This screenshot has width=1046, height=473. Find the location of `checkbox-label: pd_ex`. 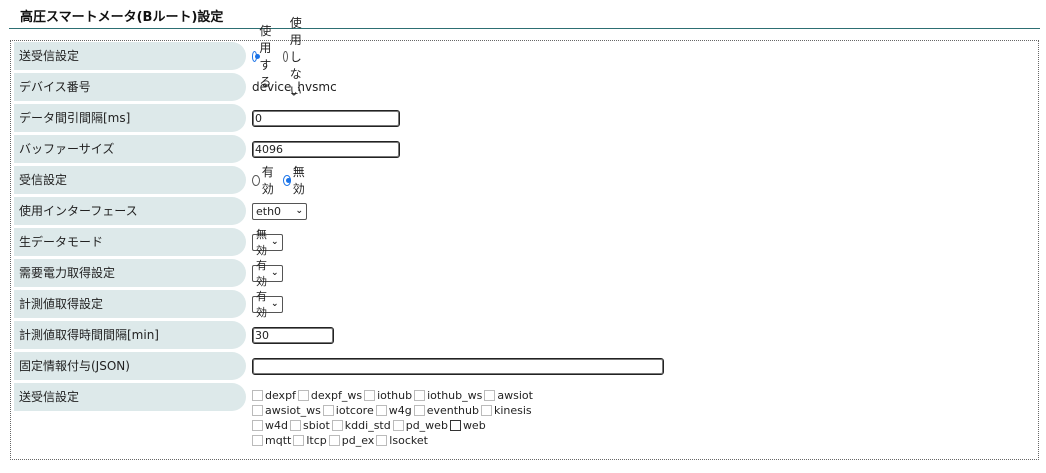

checkbox-label: pd_ex is located at coordinates (358, 440).